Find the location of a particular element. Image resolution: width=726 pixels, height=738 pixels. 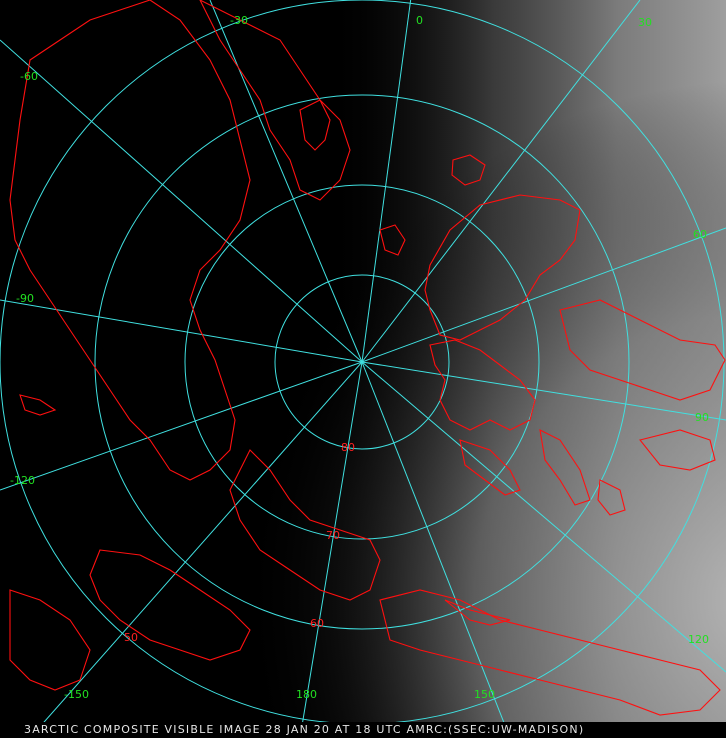

lon-label-minus60: -60 is located at coordinates (29, 76).